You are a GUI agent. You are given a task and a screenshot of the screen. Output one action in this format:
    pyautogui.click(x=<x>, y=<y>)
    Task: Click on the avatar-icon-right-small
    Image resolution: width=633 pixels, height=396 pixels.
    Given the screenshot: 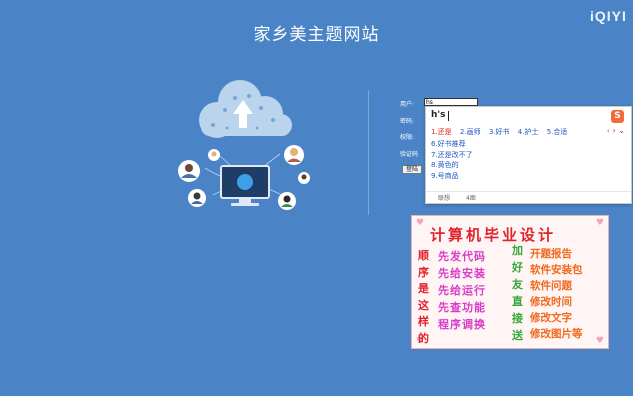 What is the action you would take?
    pyautogui.click(x=304, y=178)
    